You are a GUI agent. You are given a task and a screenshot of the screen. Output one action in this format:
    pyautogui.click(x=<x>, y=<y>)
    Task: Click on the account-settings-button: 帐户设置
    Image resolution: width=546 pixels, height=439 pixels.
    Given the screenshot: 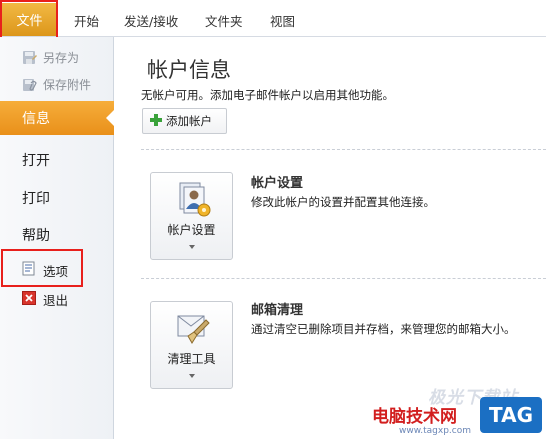 What is the action you would take?
    pyautogui.click(x=191, y=216)
    